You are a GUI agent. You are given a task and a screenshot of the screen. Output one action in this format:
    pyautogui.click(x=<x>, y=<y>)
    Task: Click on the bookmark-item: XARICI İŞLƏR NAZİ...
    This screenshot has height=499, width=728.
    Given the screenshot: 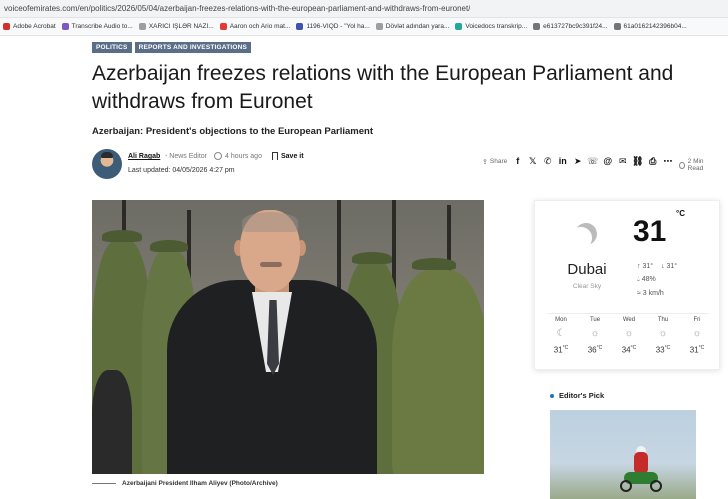 What is the action you would take?
    pyautogui.click(x=176, y=26)
    